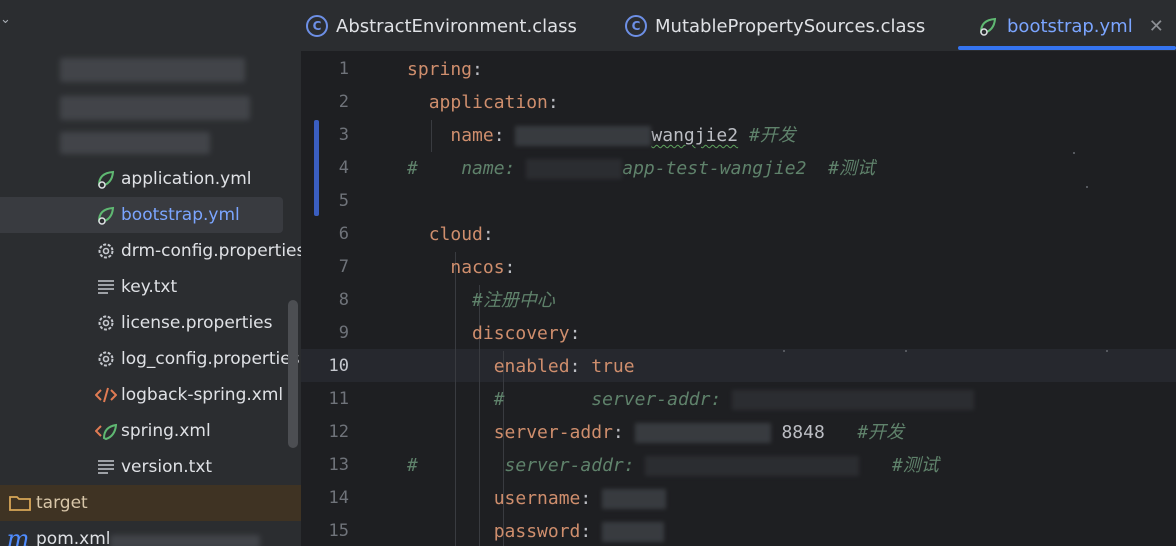 The image size is (1176, 546). I want to click on tree-item-label: bootstrap.yml, so click(180, 215).